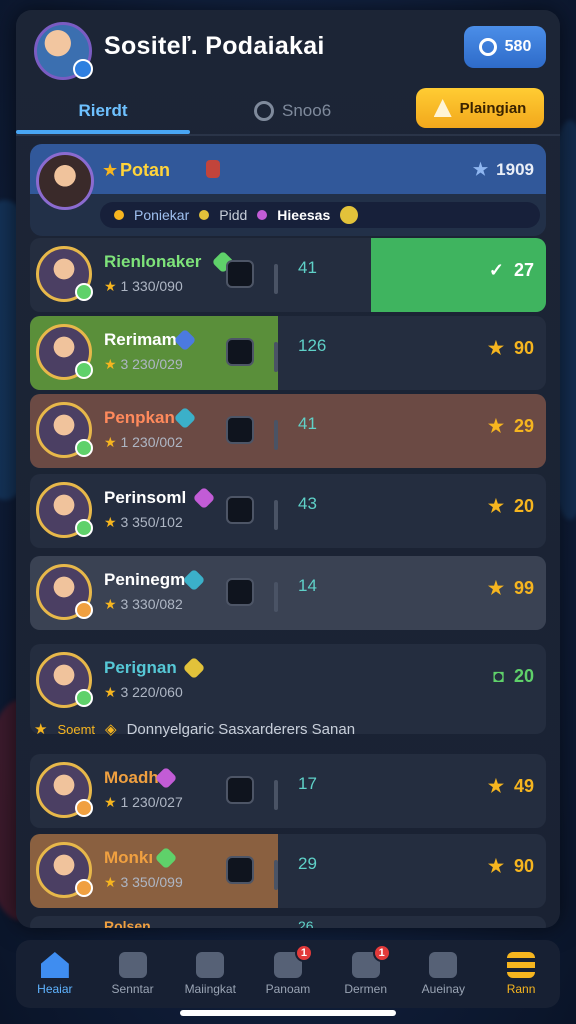  What do you see at coordinates (103, 111) in the screenshot?
I see `tab-rierdt: Rierdt` at bounding box center [103, 111].